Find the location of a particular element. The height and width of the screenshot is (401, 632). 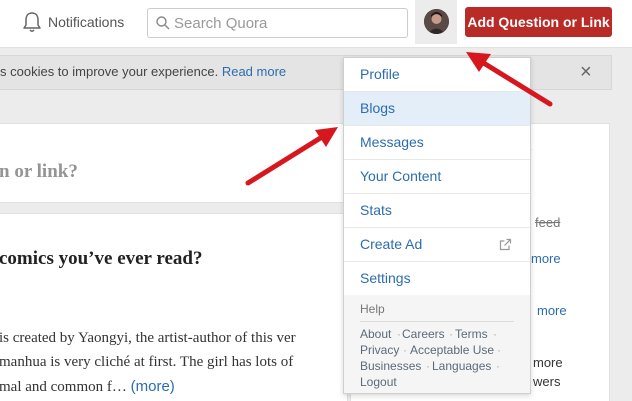

menu-item-create-ad: Create Ad is located at coordinates (437, 245).